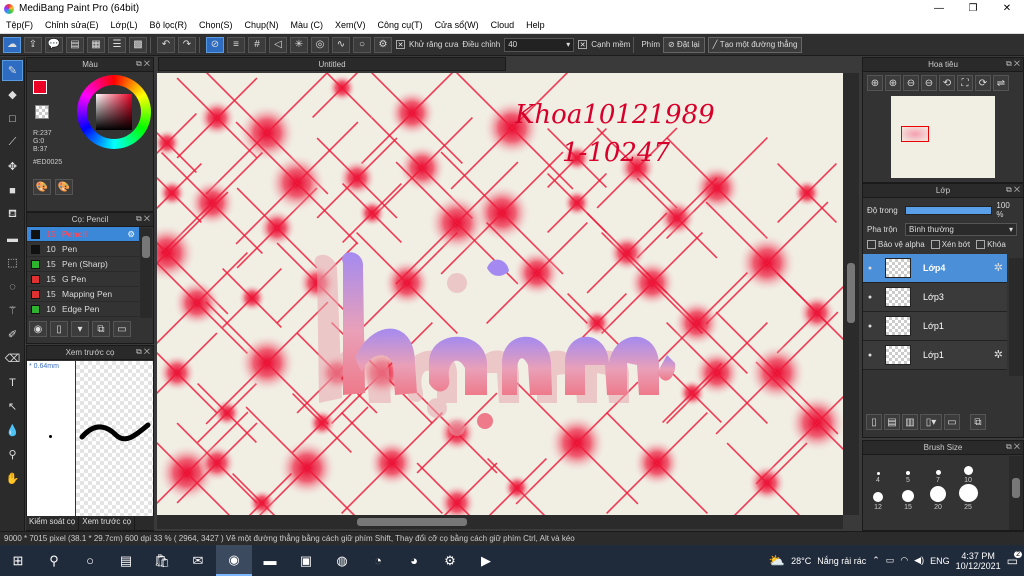  I want to click on layer-row: ● Lớp1, so click(935, 326).